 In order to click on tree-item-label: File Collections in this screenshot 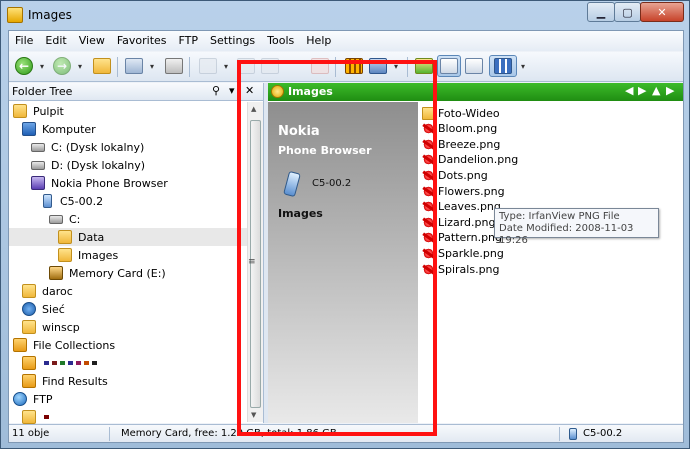, I will do `click(74, 345)`.